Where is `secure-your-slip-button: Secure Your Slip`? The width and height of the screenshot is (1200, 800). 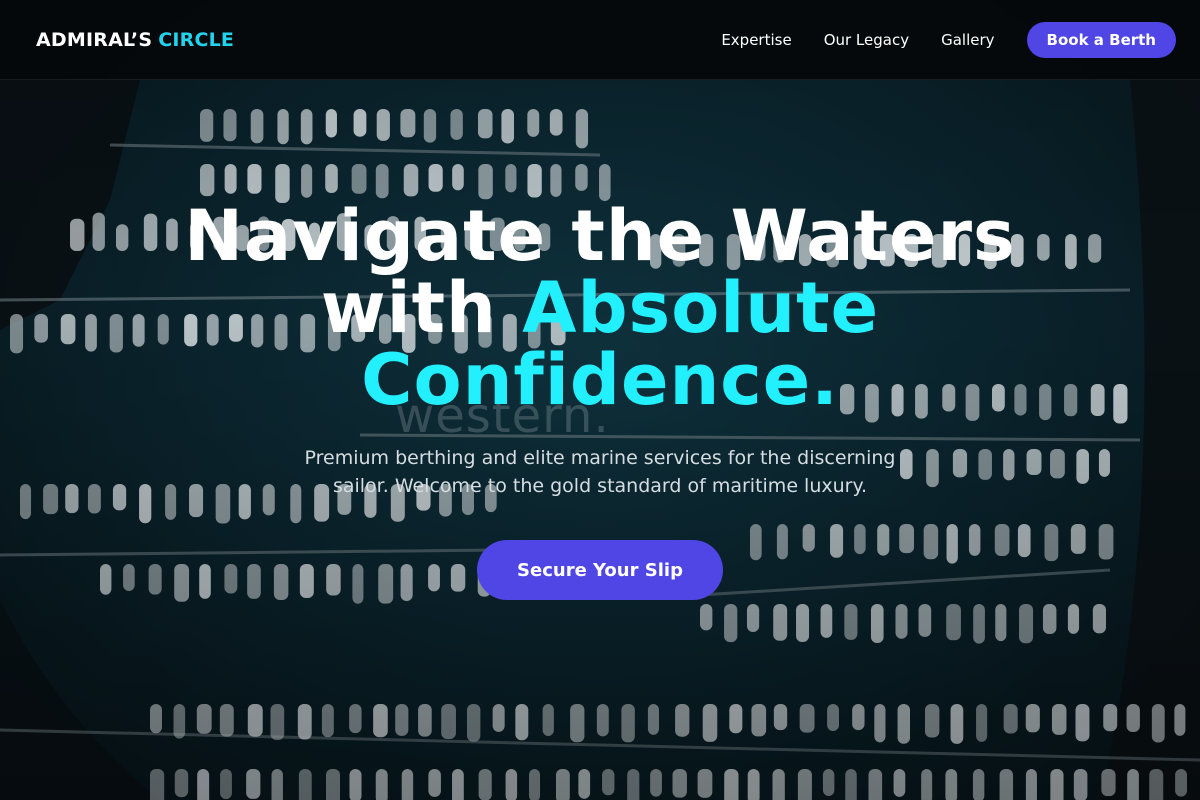 secure-your-slip-button: Secure Your Slip is located at coordinates (600, 570).